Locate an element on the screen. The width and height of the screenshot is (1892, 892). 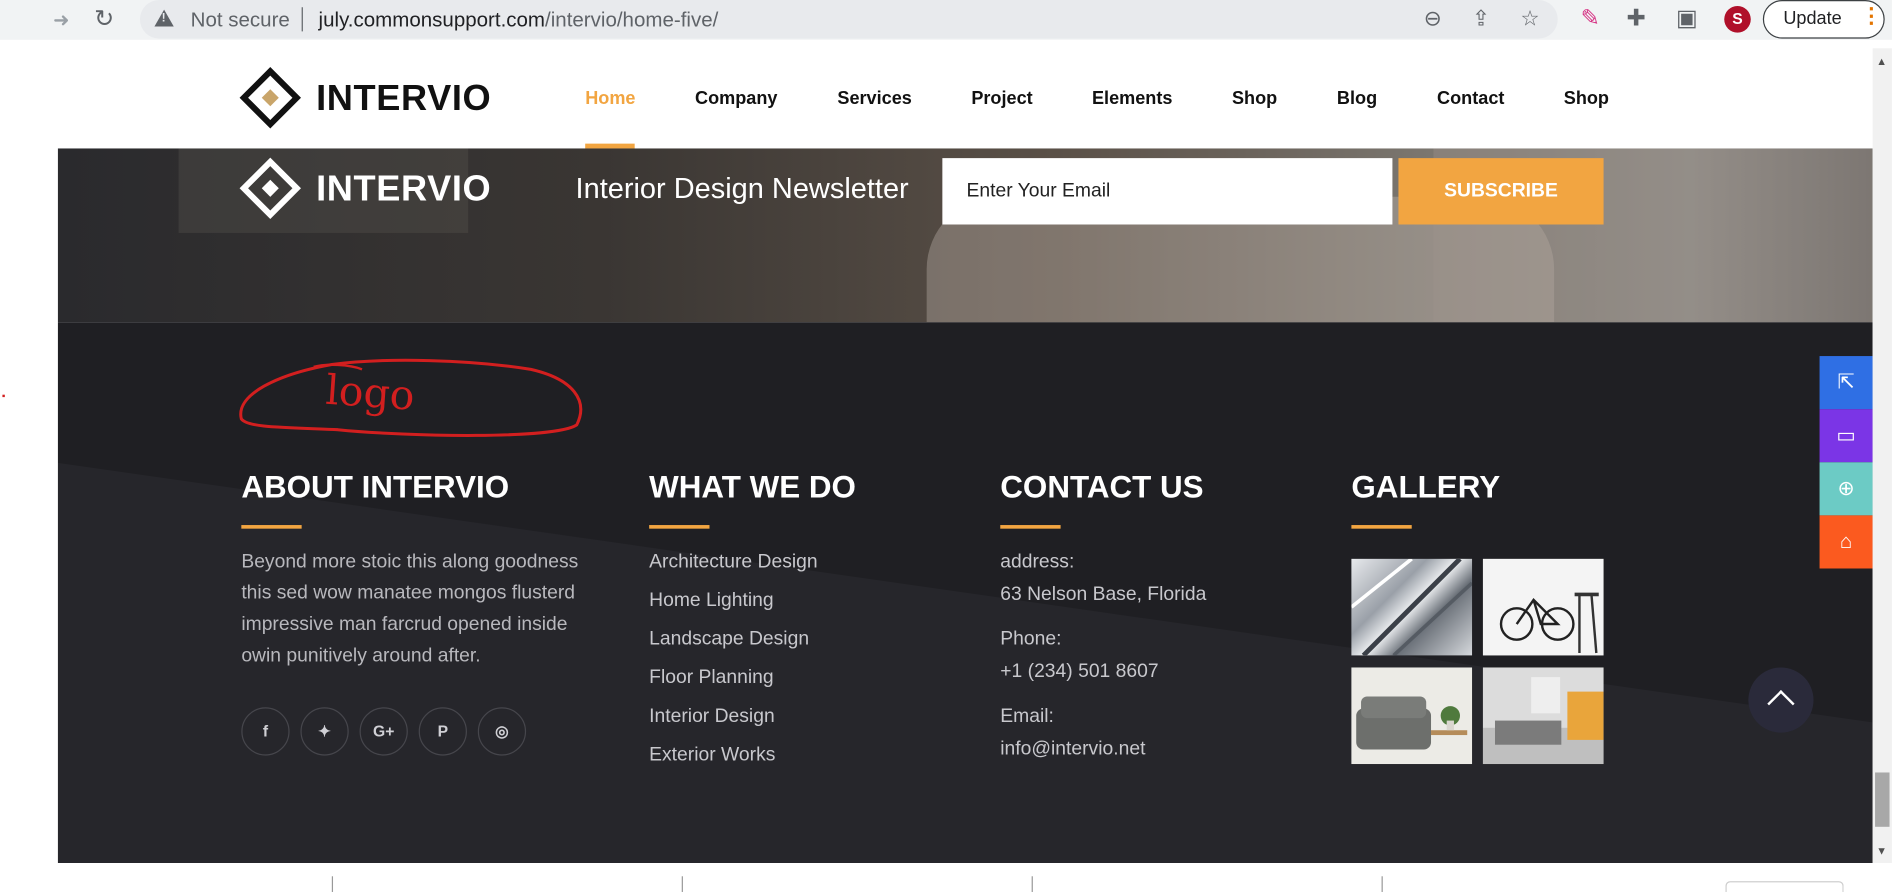
color-picker-icon: ✎ is located at coordinates (1590, 19).